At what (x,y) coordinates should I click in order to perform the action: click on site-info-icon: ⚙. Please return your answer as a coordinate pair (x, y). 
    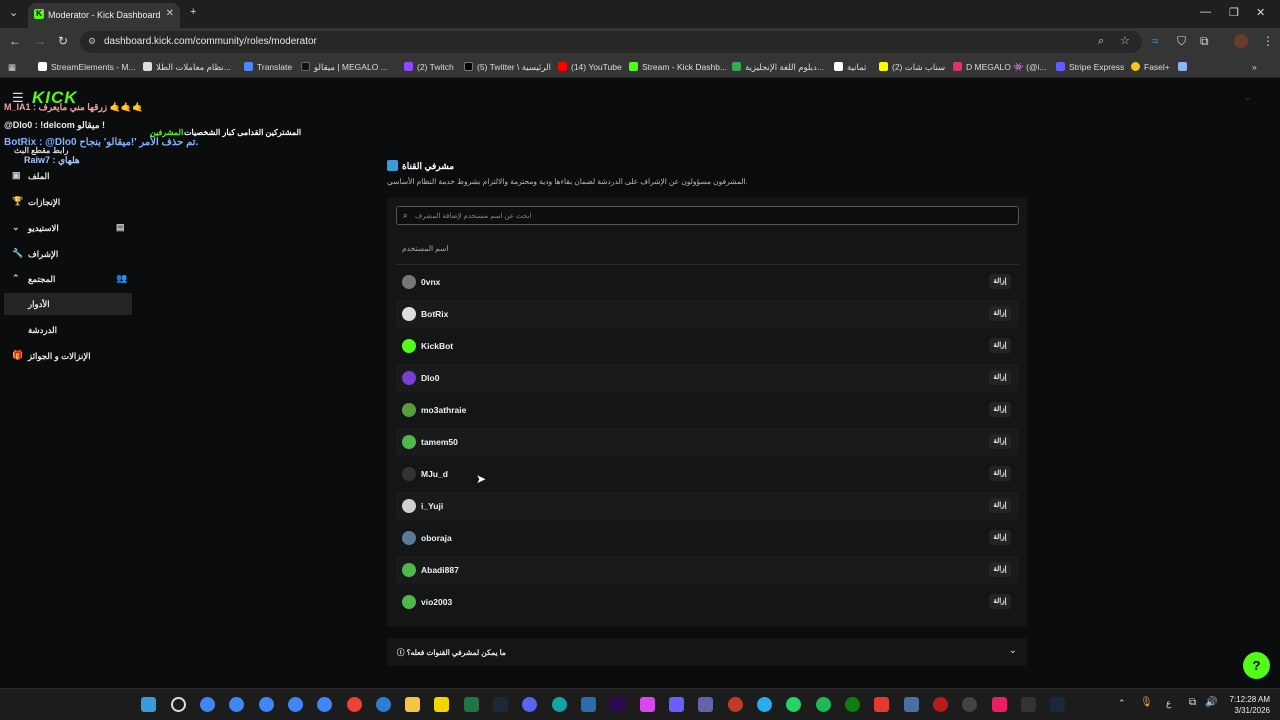
    Looking at the image, I should click on (92, 41).